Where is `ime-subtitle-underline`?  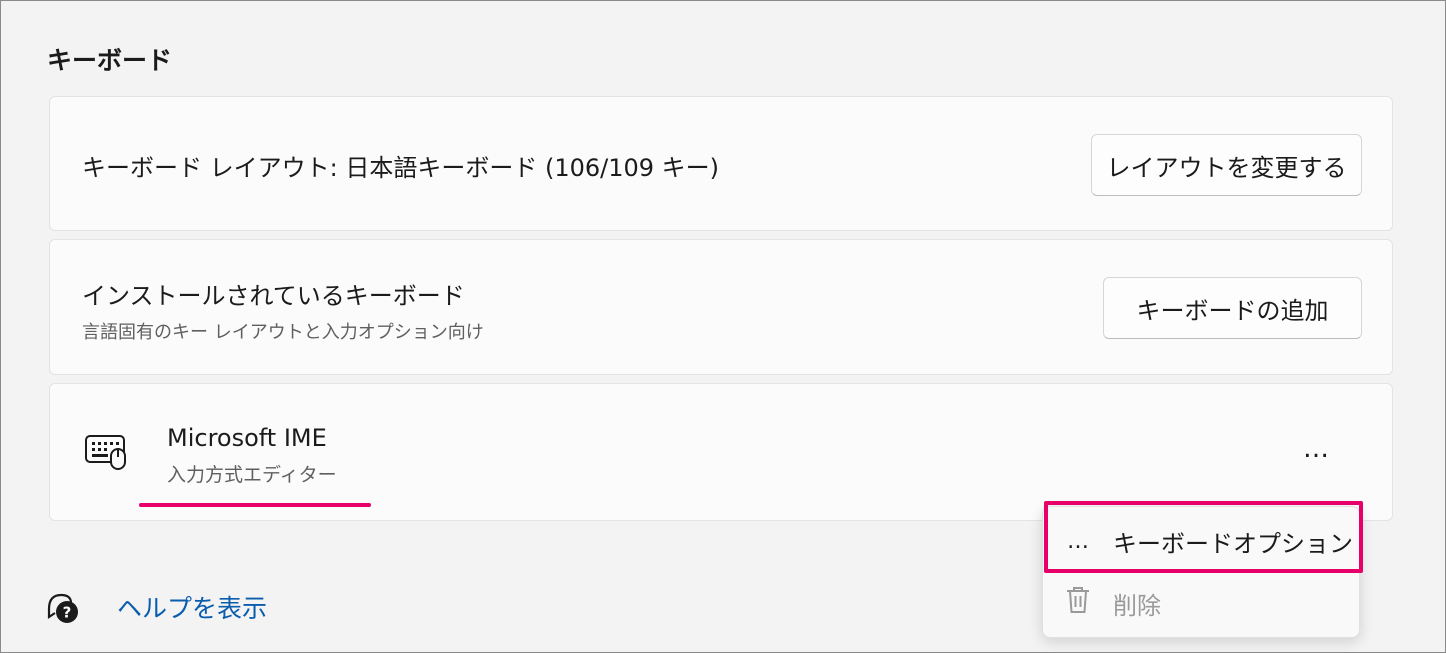 ime-subtitle-underline is located at coordinates (255, 505).